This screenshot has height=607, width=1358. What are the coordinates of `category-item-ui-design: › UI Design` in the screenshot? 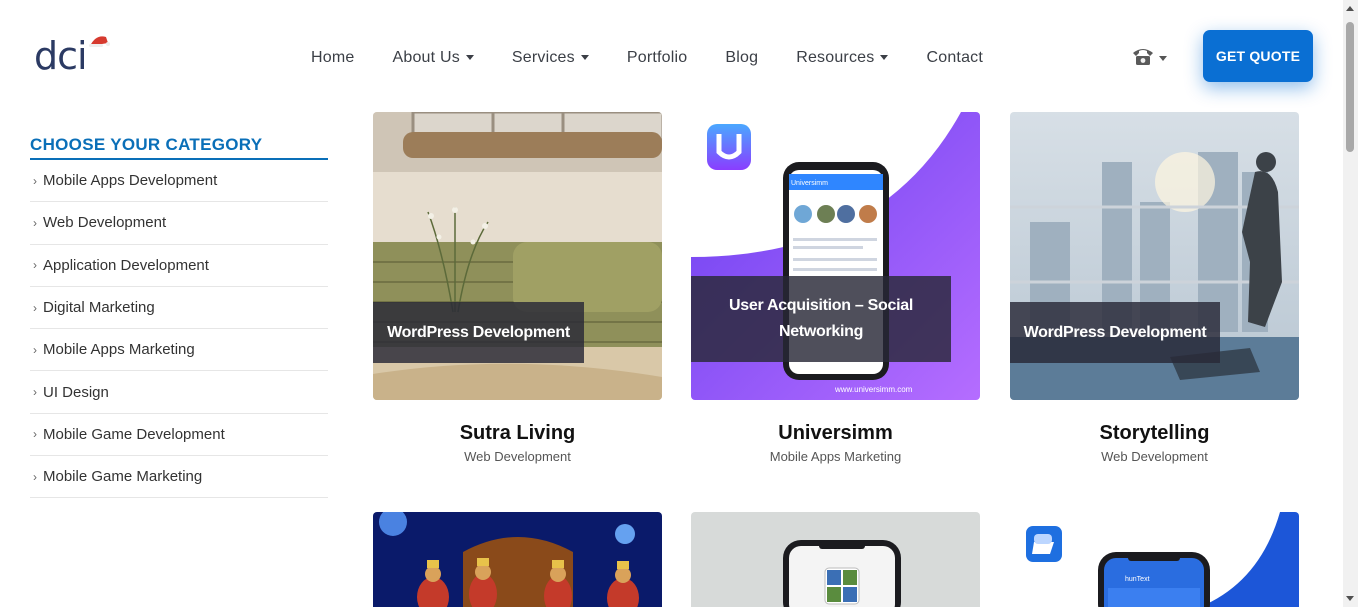 It's located at (179, 392).